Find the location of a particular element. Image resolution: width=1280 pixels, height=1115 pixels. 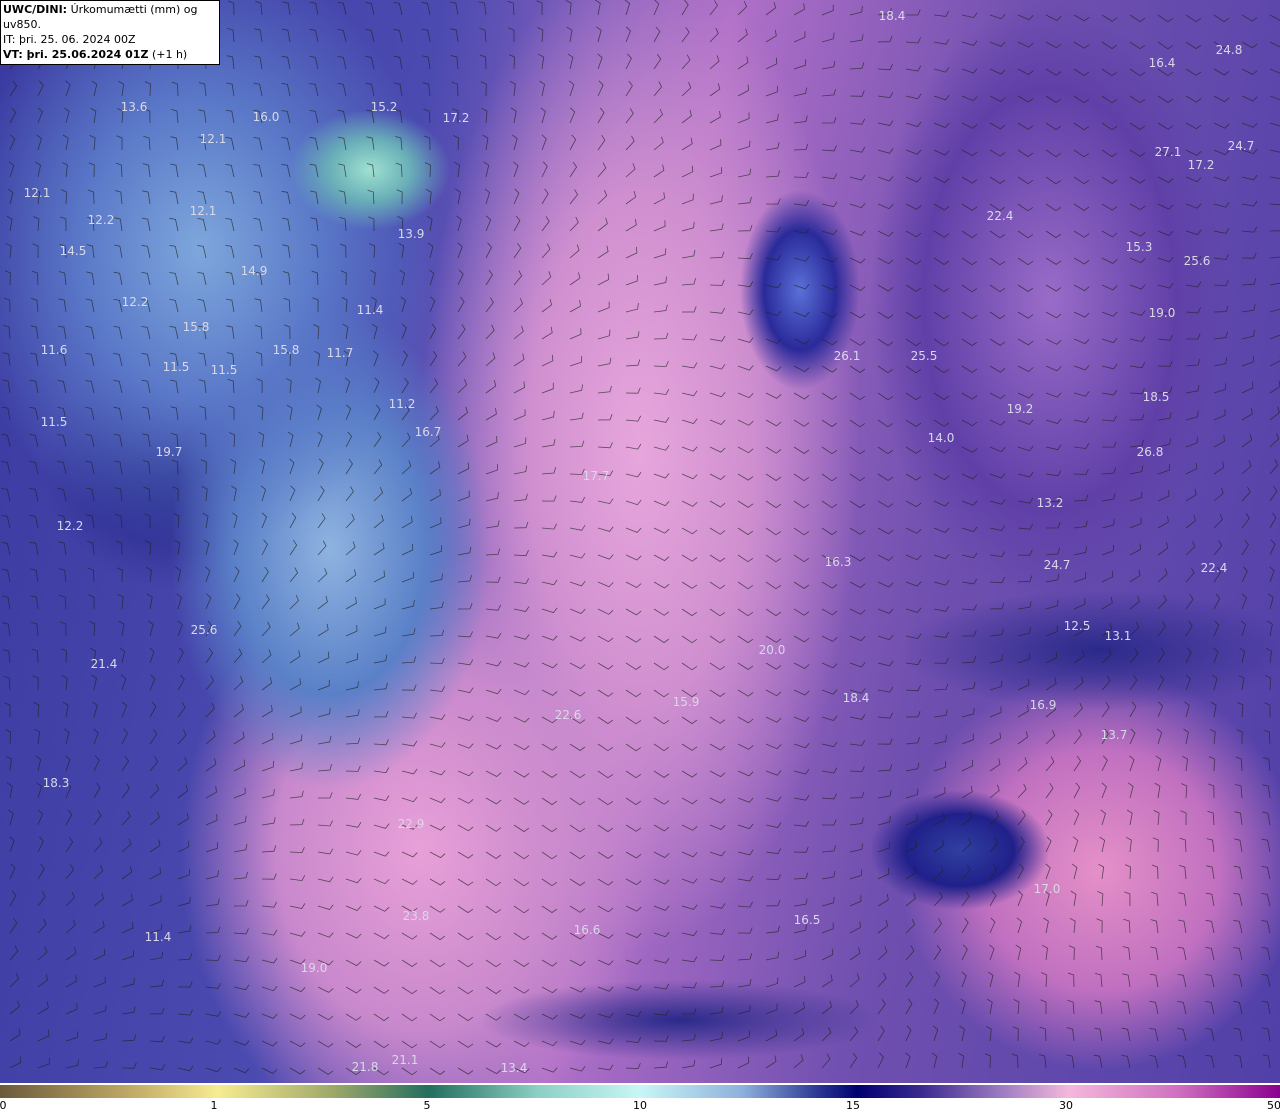

map-value-label: 13.1 is located at coordinates (1118, 636).